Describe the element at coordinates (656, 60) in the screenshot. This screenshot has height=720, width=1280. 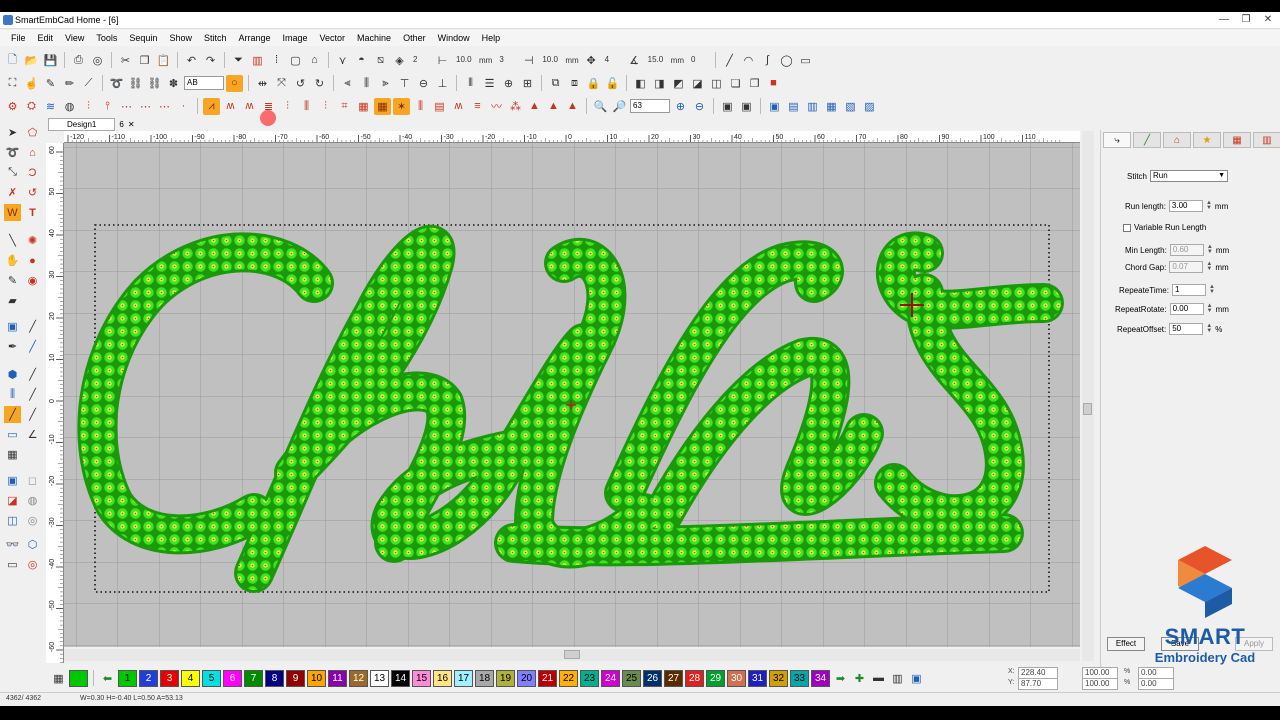
I see `value-field-6: 15.0` at that location.